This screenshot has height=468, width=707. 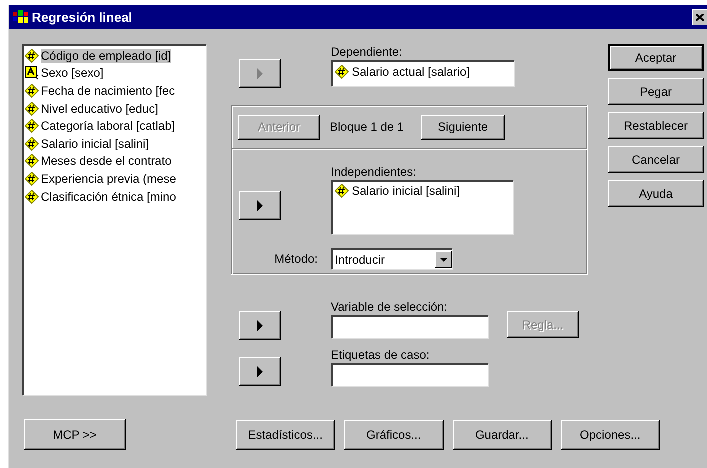 I want to click on list-item: Experiencia previa (mese, so click(x=115, y=179).